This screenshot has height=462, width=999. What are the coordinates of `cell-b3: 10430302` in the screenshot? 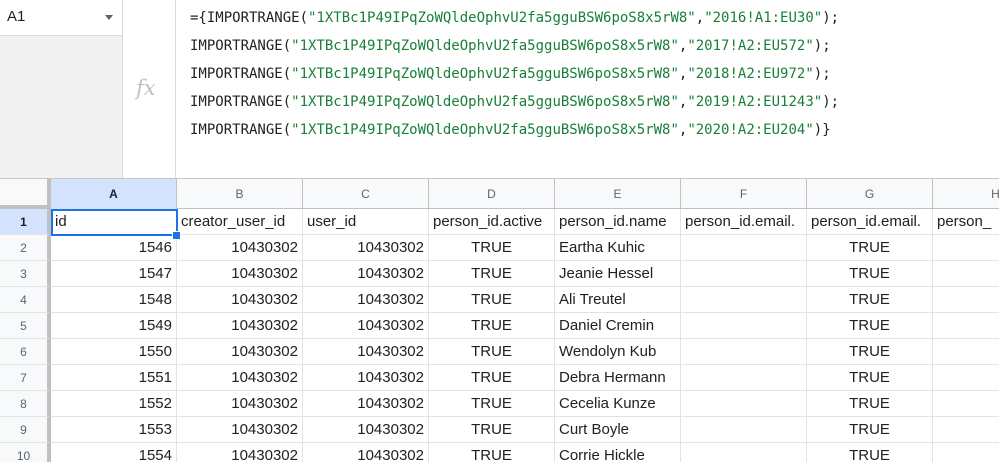 It's located at (240, 274).